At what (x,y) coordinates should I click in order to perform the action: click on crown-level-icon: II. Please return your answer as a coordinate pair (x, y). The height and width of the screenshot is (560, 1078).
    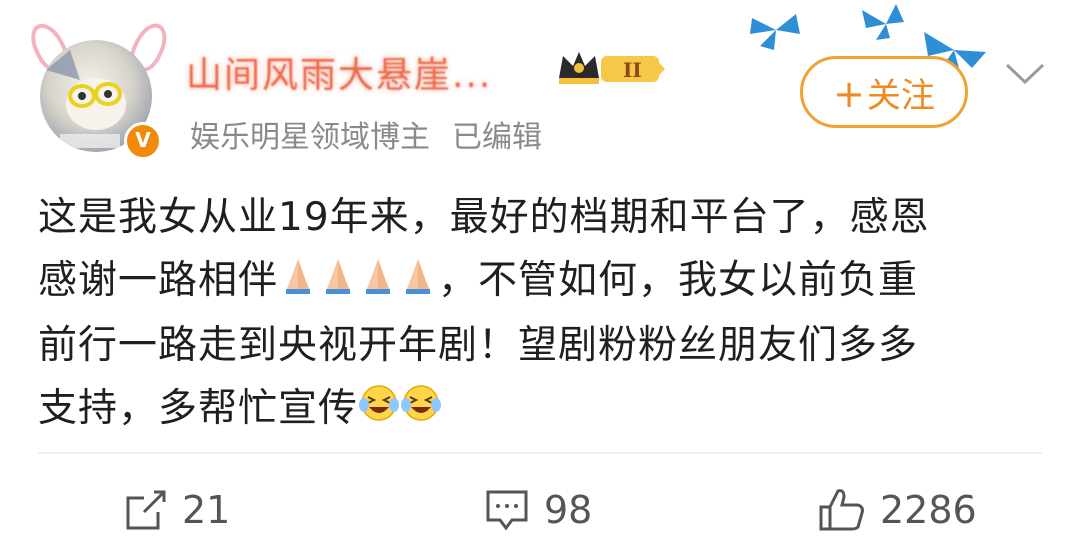
    Looking at the image, I should click on (611, 68).